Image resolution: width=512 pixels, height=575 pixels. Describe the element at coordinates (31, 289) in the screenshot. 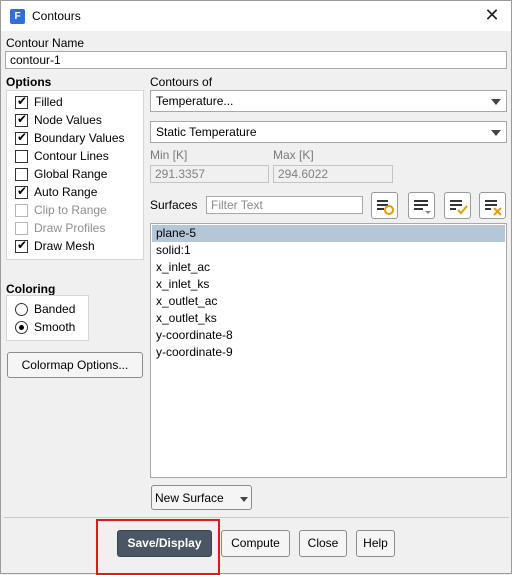

I see `coloring-label: Coloring` at that location.